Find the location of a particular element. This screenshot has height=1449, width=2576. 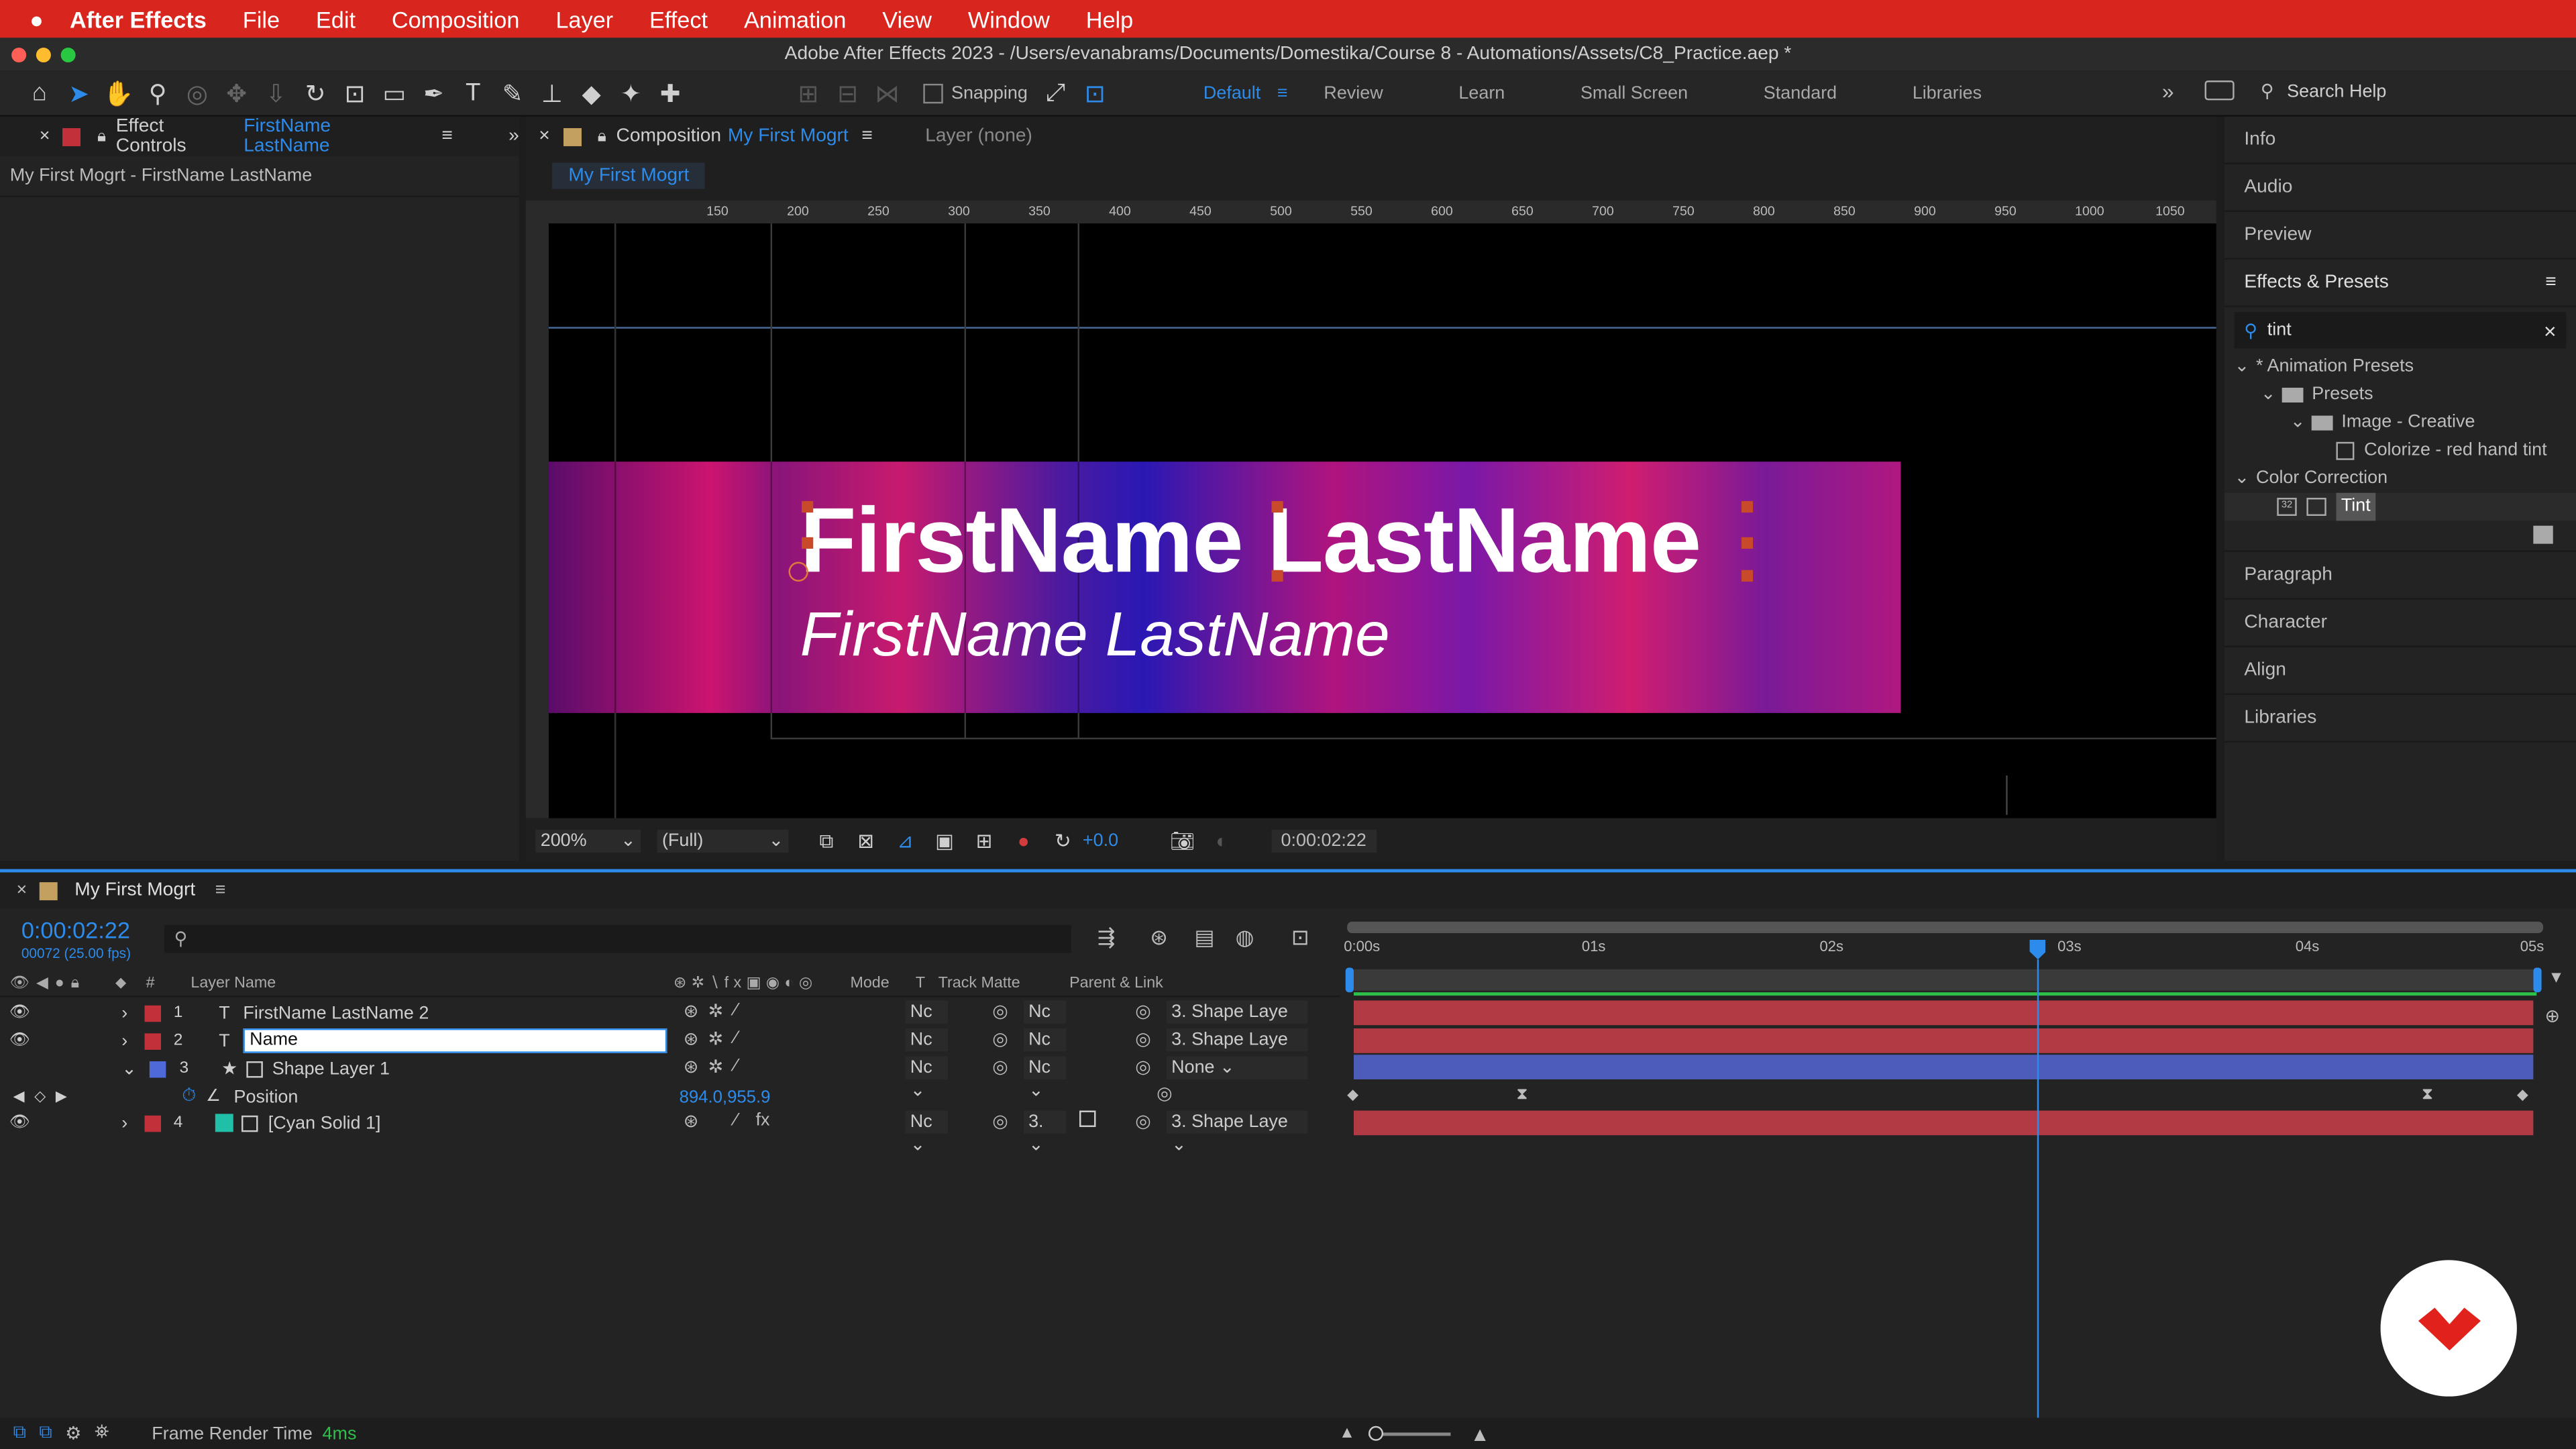

new-folder-icon is located at coordinates (2543, 534).